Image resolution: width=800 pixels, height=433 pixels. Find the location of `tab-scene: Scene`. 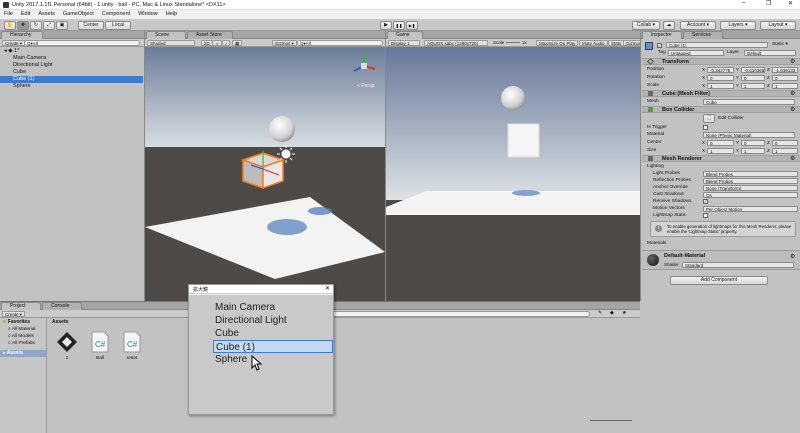

tab-scene: Scene is located at coordinates (166, 35).